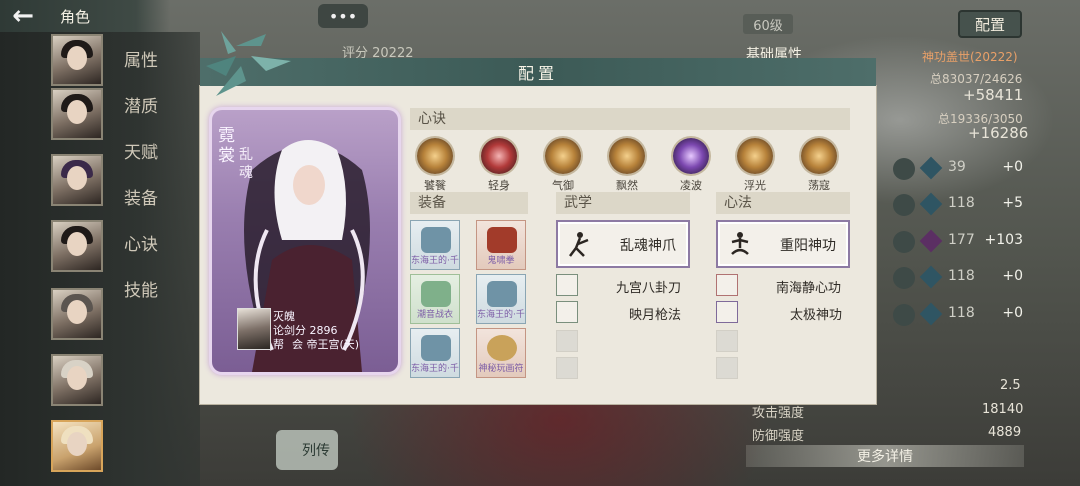  I want to click on skill-item: 荡寇, so click(819, 165).